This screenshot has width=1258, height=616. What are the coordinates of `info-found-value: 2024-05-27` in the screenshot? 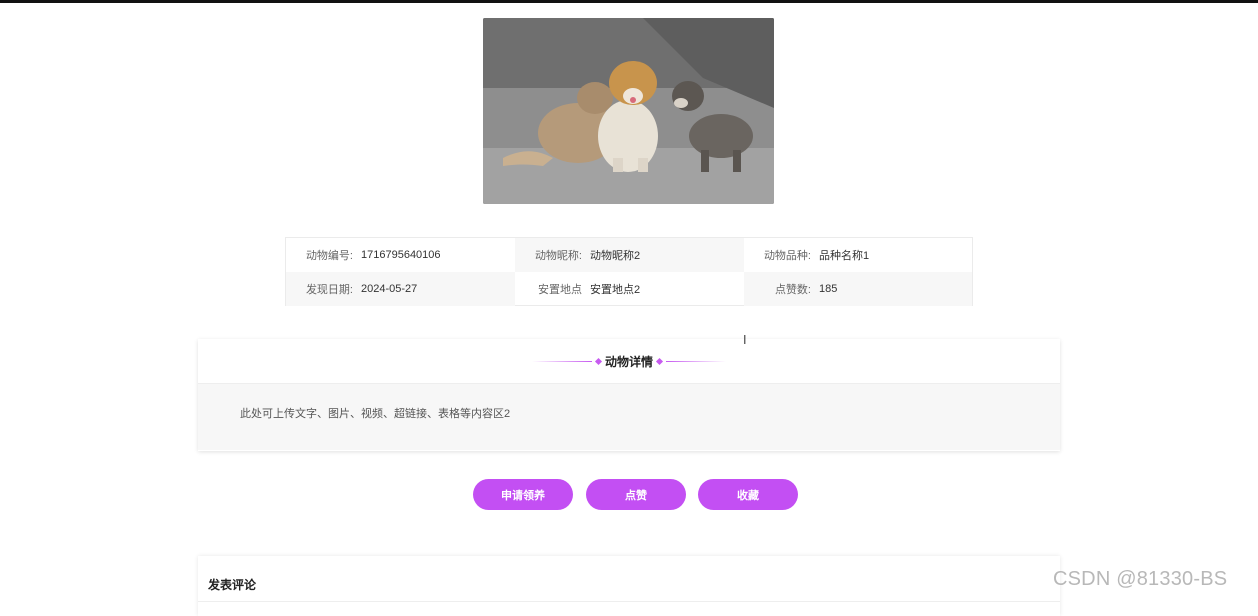 It's located at (389, 289).